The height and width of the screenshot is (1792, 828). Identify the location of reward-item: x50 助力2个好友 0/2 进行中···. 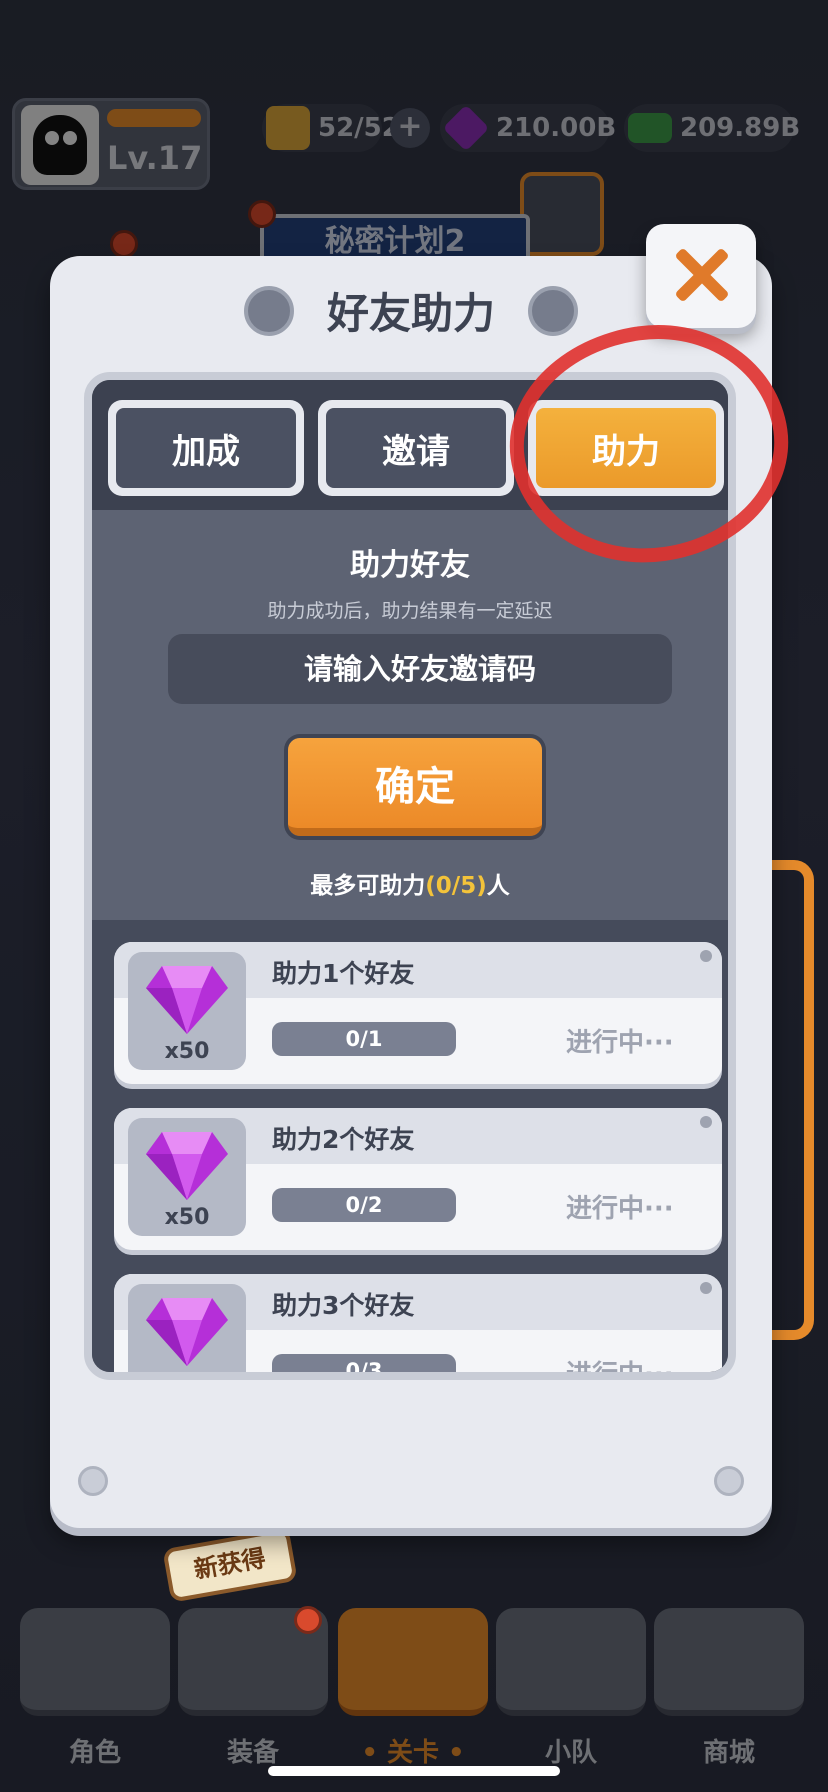
(418, 1179).